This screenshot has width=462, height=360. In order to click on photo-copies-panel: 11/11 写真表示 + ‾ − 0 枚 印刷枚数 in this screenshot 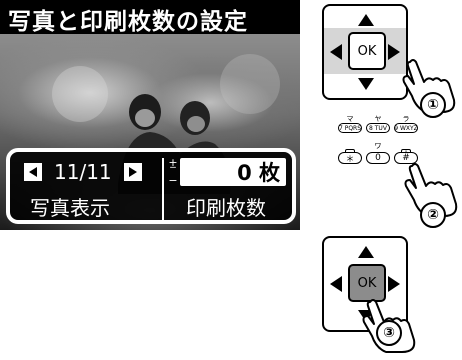, I will do `click(151, 186)`.